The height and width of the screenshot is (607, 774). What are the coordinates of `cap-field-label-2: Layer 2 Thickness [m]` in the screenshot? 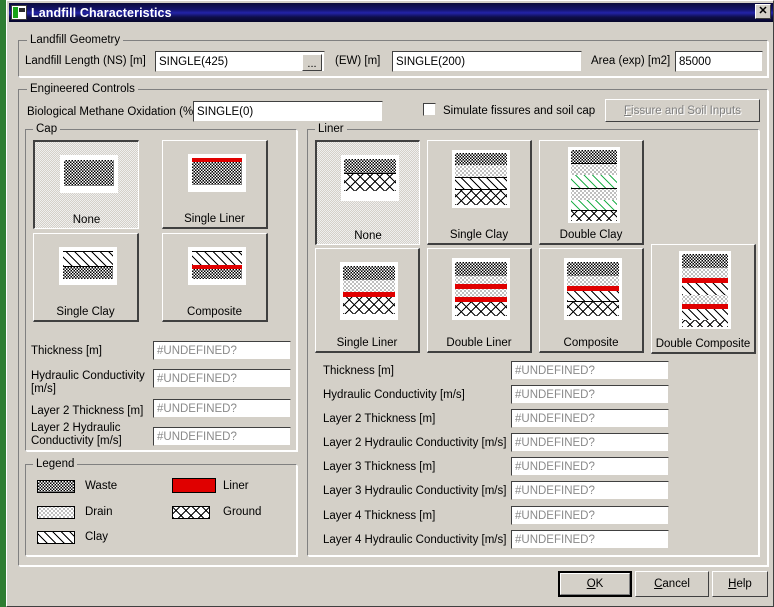 It's located at (87, 411).